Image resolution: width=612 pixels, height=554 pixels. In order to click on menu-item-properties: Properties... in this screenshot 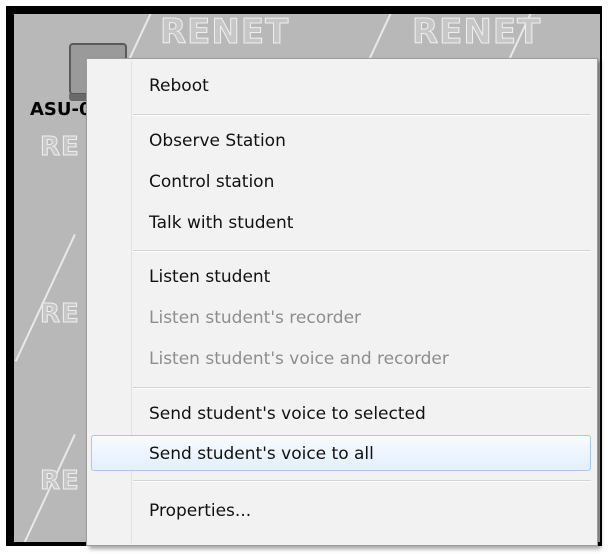, I will do `click(200, 511)`.